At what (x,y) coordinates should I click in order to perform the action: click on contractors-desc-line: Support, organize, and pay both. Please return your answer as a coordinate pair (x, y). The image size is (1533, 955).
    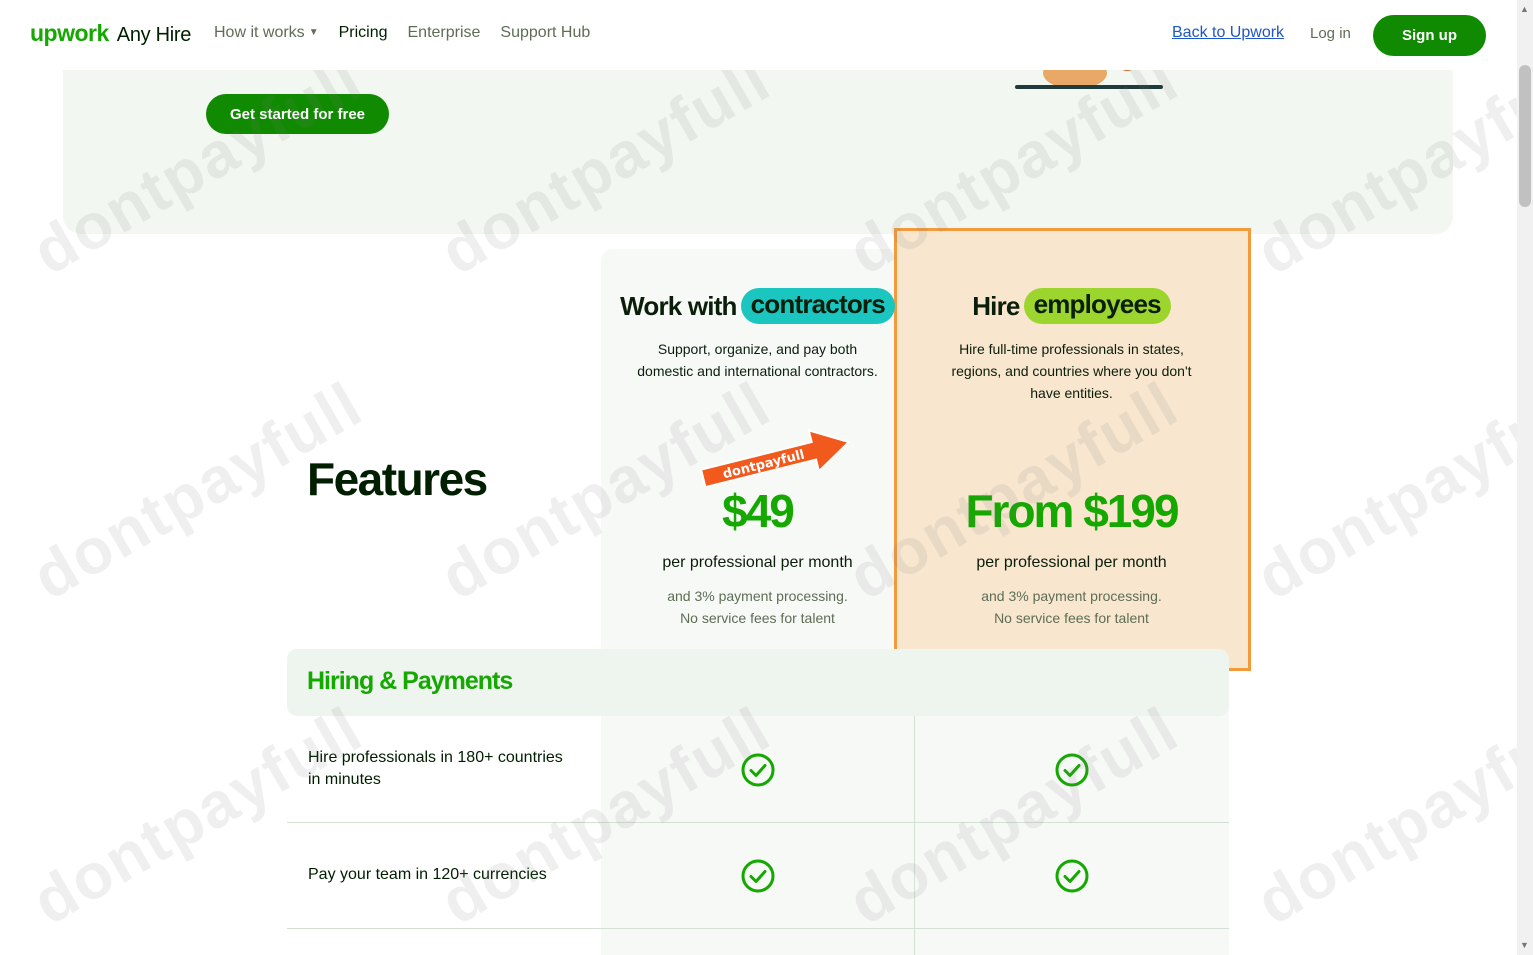
    Looking at the image, I should click on (757, 349).